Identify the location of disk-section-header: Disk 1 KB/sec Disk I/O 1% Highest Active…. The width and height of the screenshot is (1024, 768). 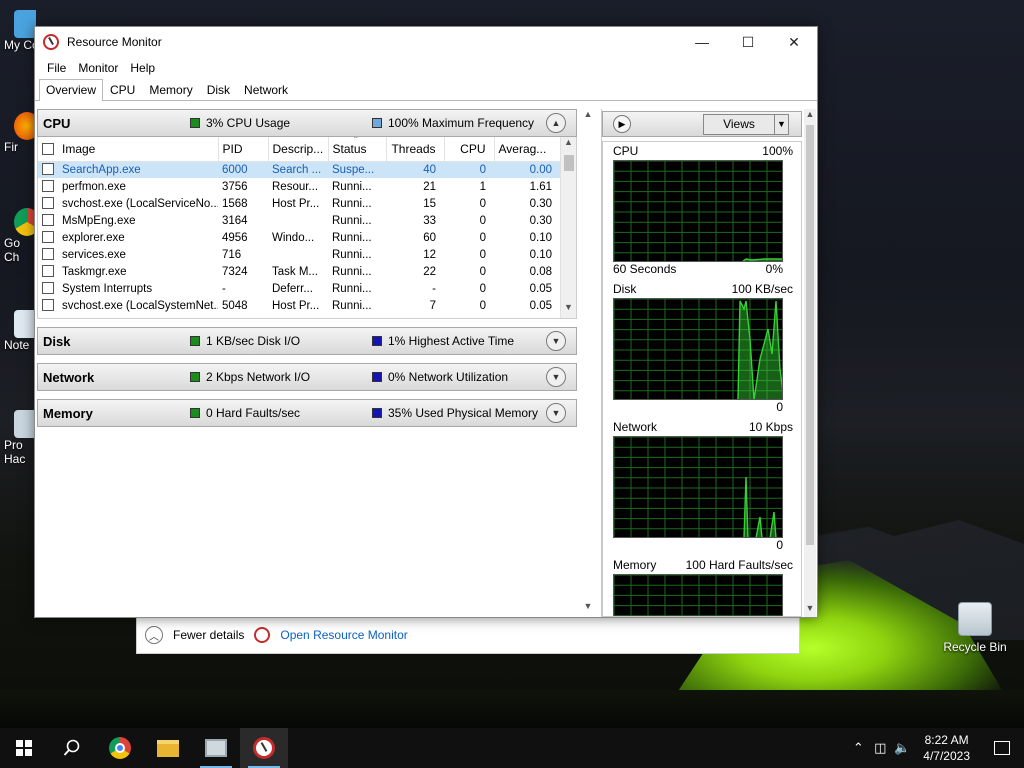
(307, 341).